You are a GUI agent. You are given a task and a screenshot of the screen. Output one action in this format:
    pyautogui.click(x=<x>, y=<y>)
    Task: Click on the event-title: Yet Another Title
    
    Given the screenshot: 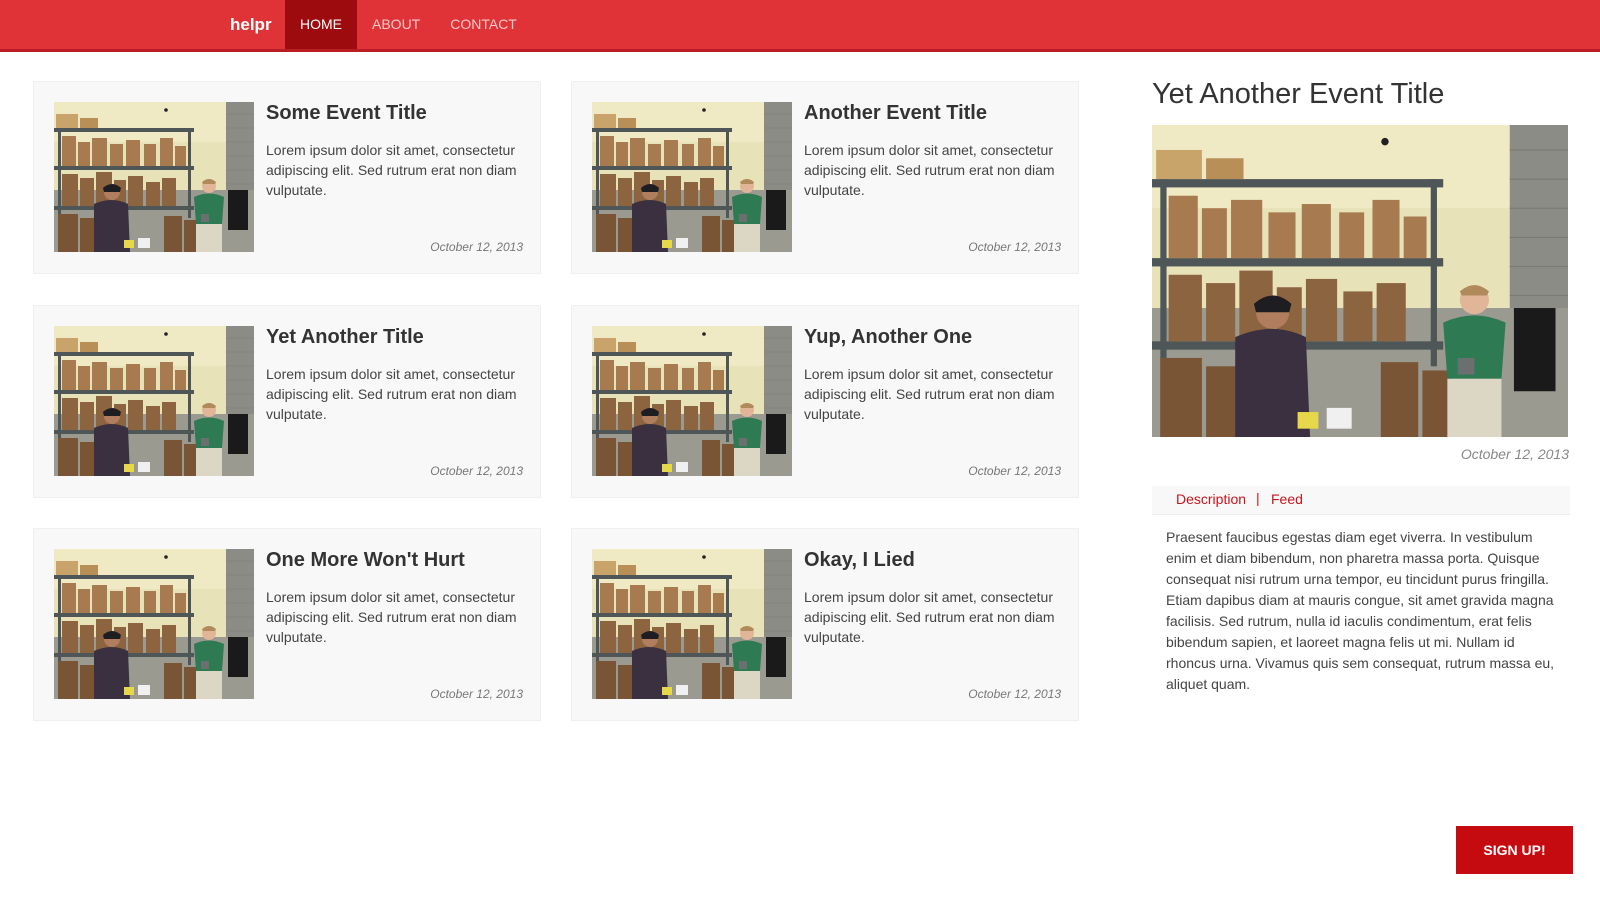 What is the action you would take?
    pyautogui.click(x=345, y=337)
    